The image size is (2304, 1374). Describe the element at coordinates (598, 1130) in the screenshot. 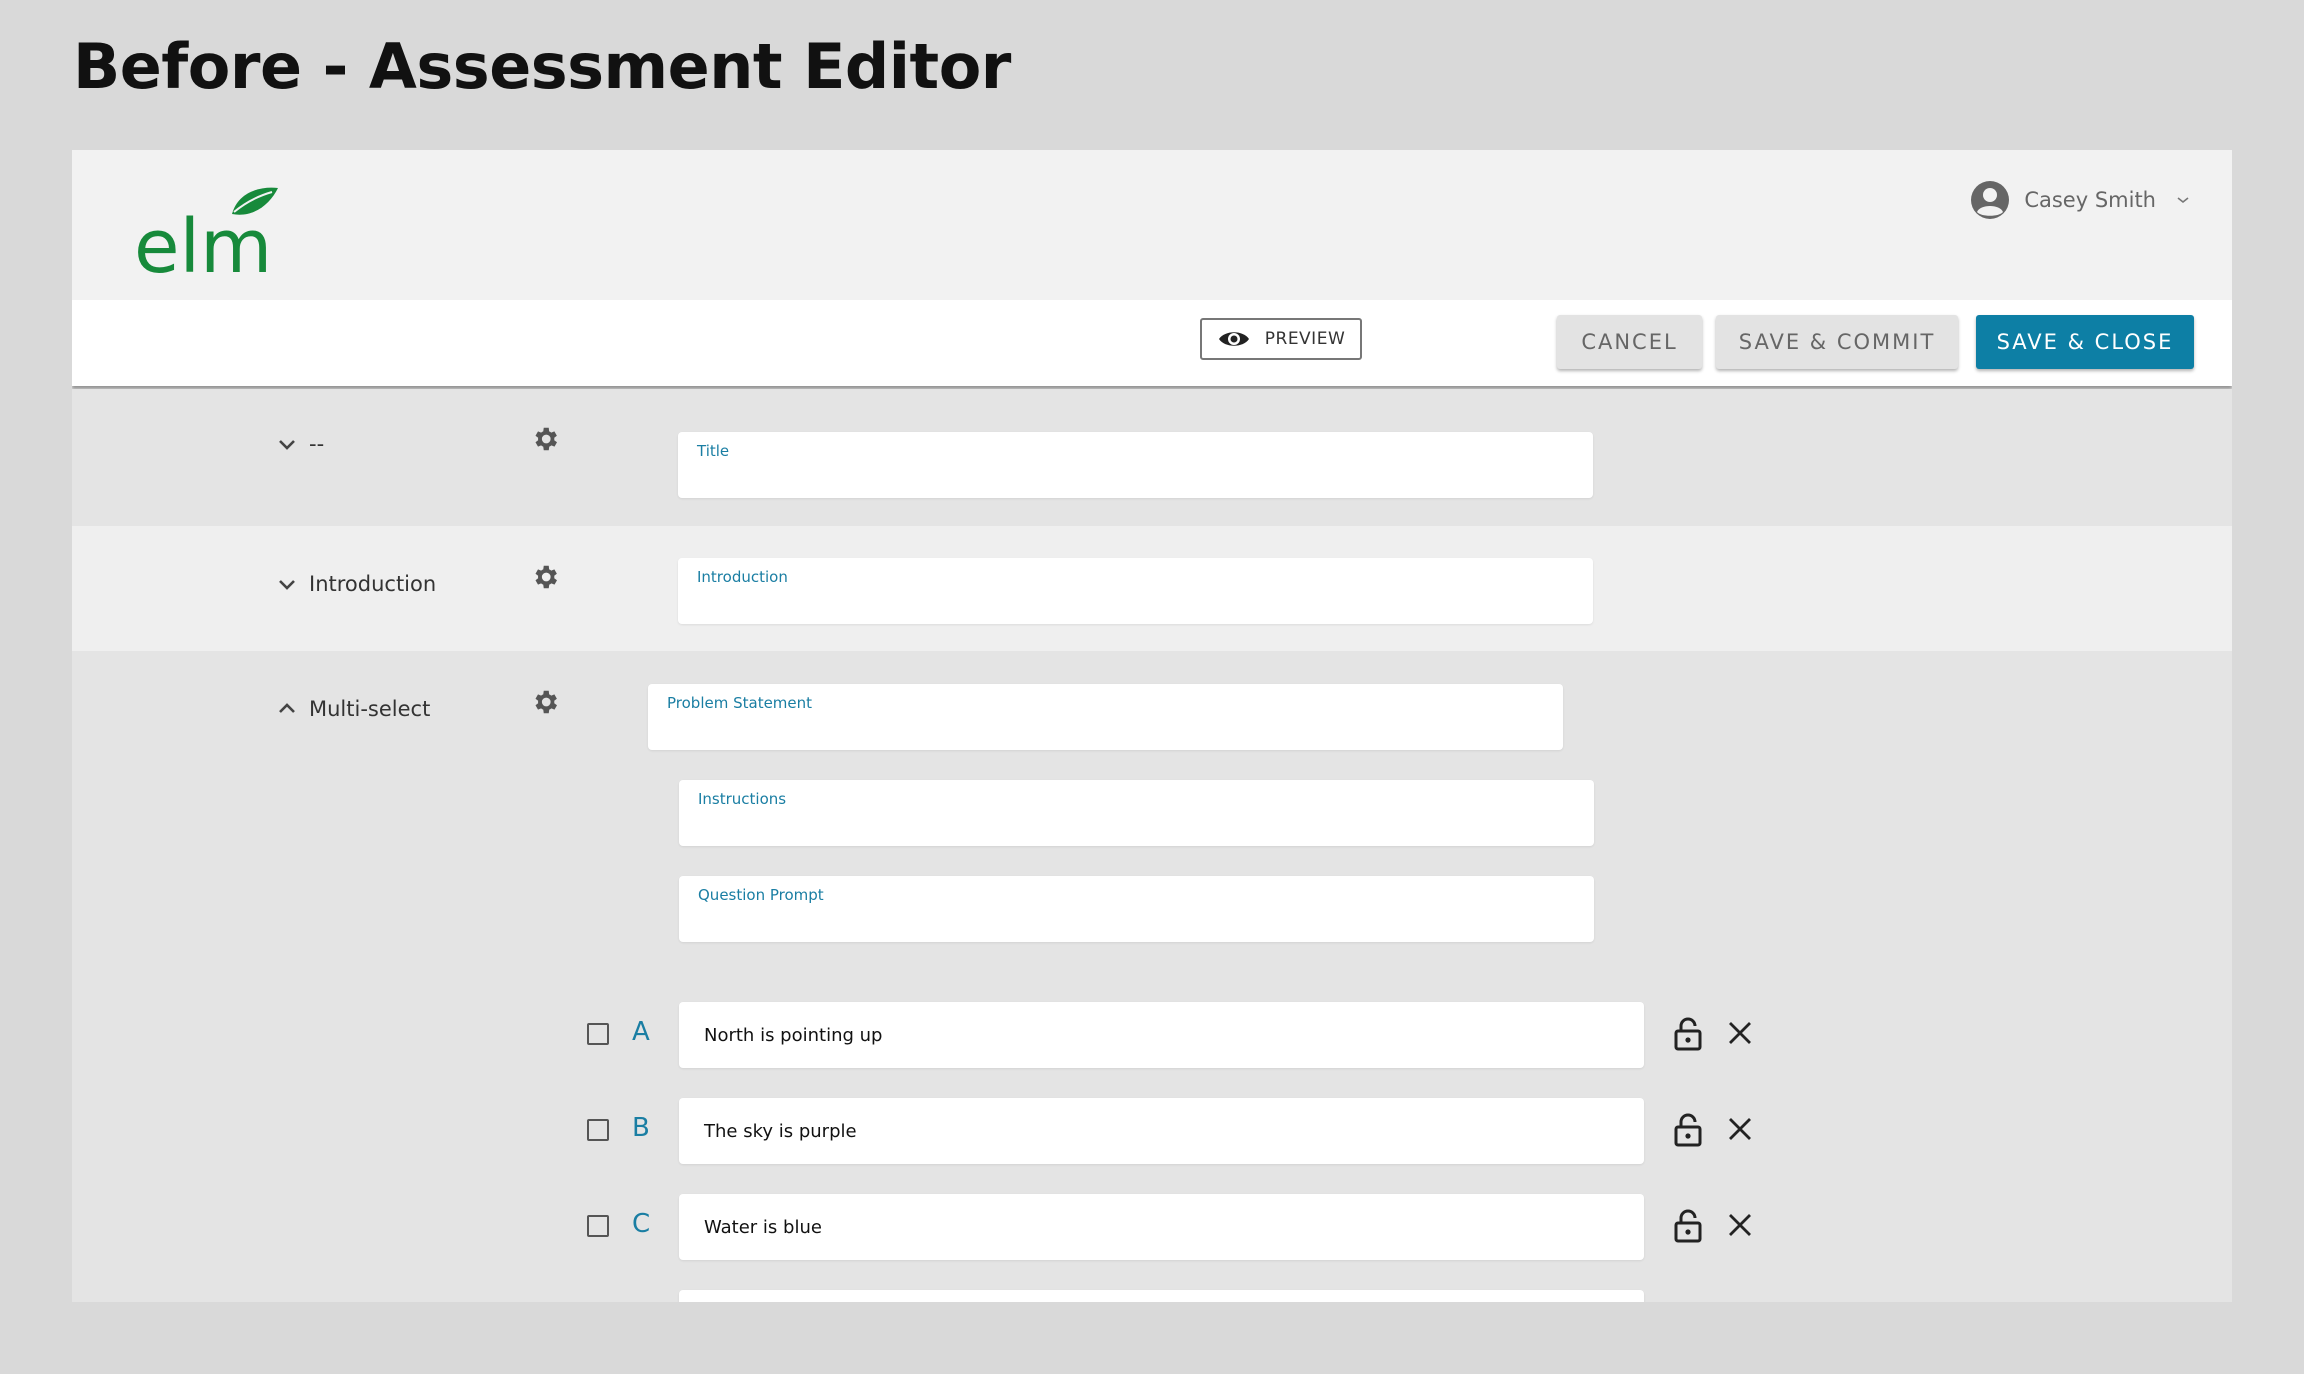

I see `choice-b-checkbox` at that location.